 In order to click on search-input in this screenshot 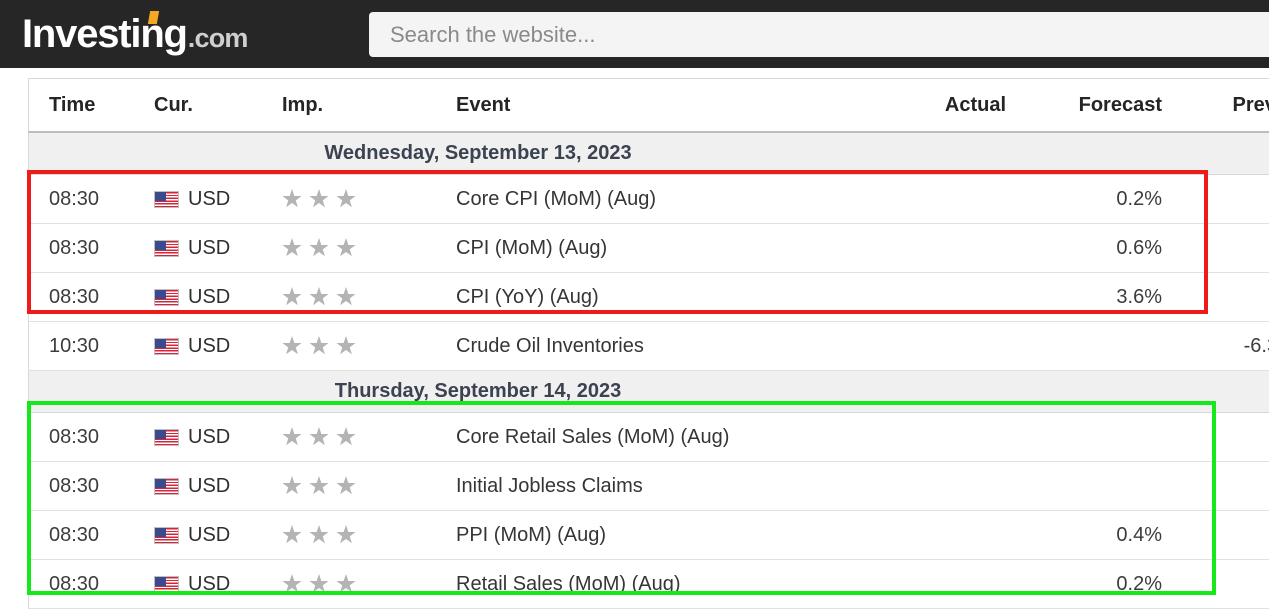, I will do `click(819, 34)`.